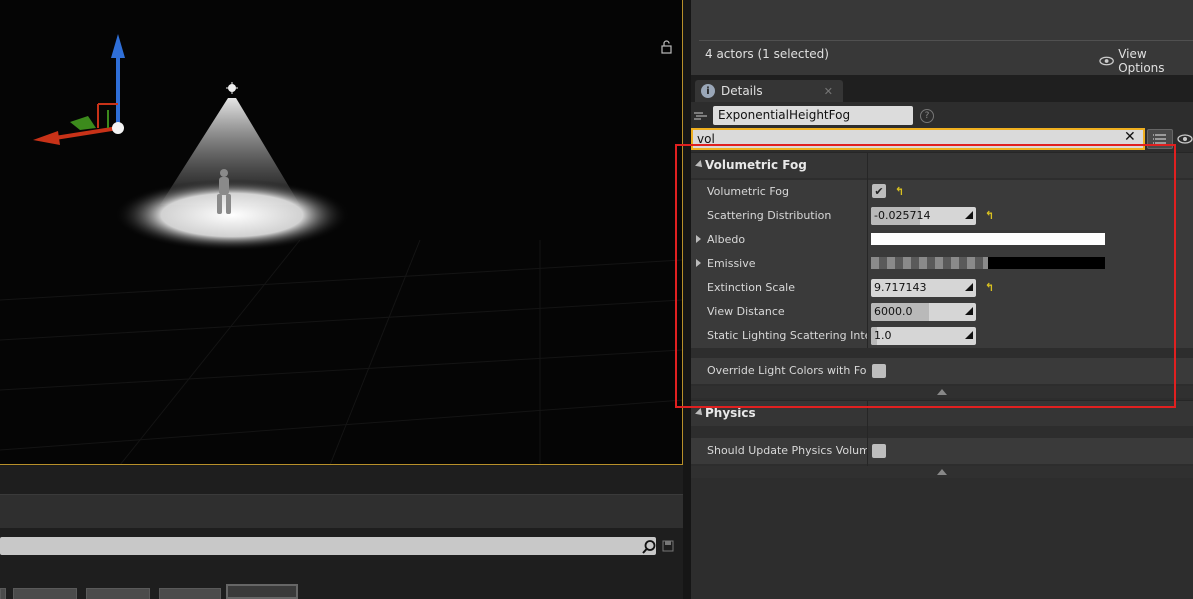  Describe the element at coordinates (893, 311) in the screenshot. I see `view-distance-value: 6000.0` at that location.